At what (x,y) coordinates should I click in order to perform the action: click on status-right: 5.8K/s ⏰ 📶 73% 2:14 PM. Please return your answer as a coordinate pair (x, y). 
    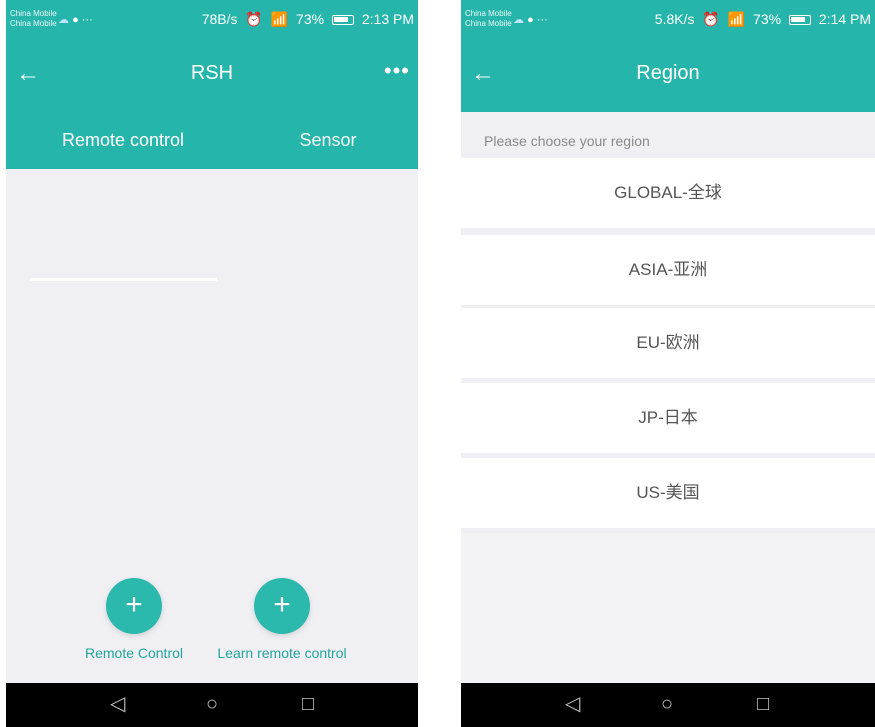
    Looking at the image, I should click on (761, 19).